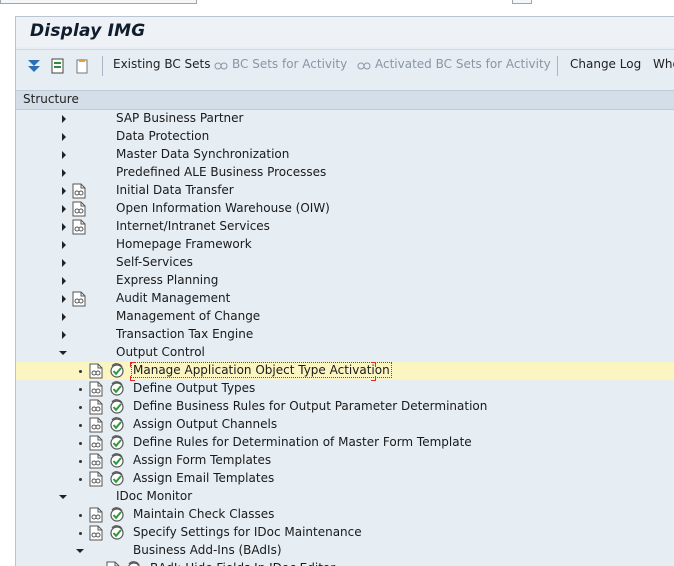  What do you see at coordinates (221, 66) in the screenshot?
I see `bc-set-icon` at bounding box center [221, 66].